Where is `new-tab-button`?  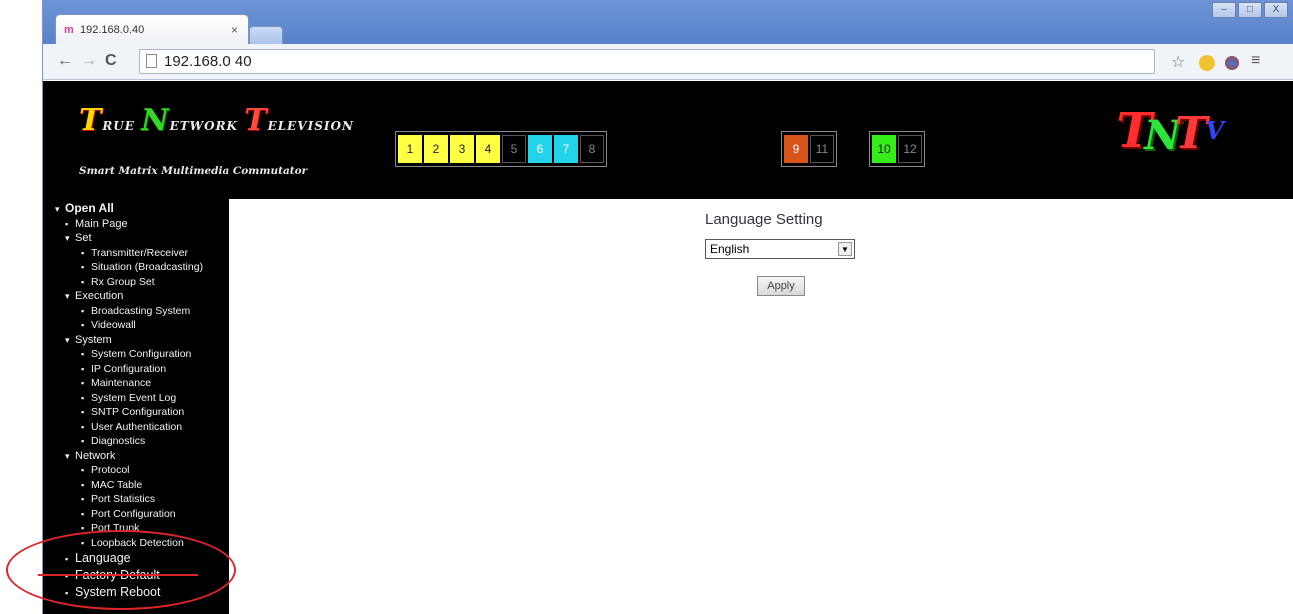 new-tab-button is located at coordinates (266, 35).